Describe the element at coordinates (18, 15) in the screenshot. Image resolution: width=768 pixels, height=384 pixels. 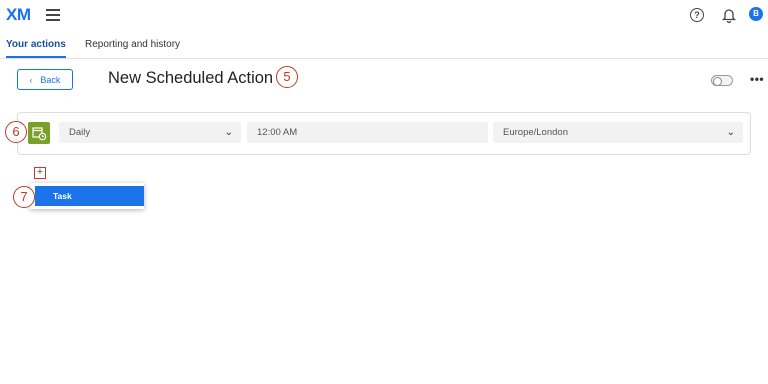
I see `logo: XM` at that location.